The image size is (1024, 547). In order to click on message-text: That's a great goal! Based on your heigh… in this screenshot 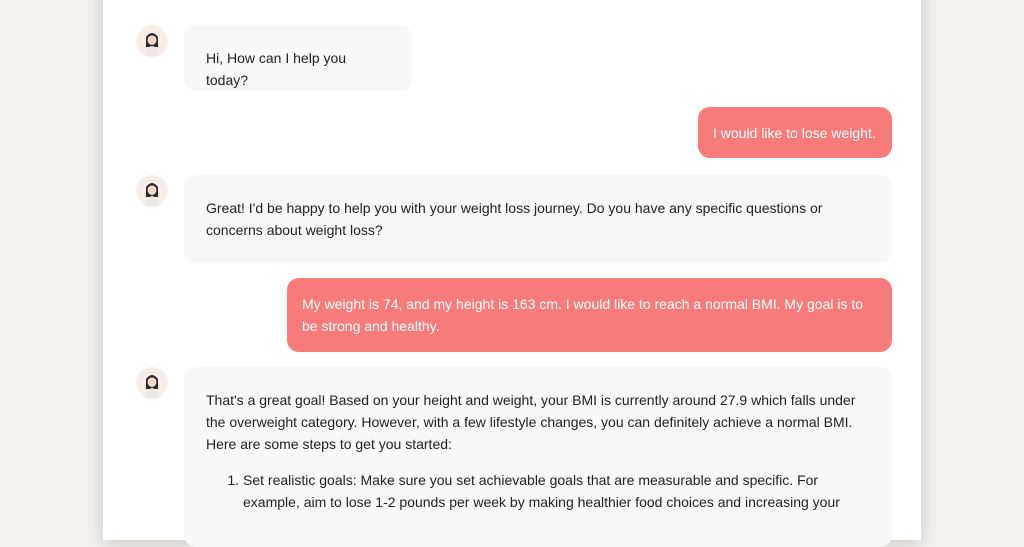, I will do `click(531, 422)`.